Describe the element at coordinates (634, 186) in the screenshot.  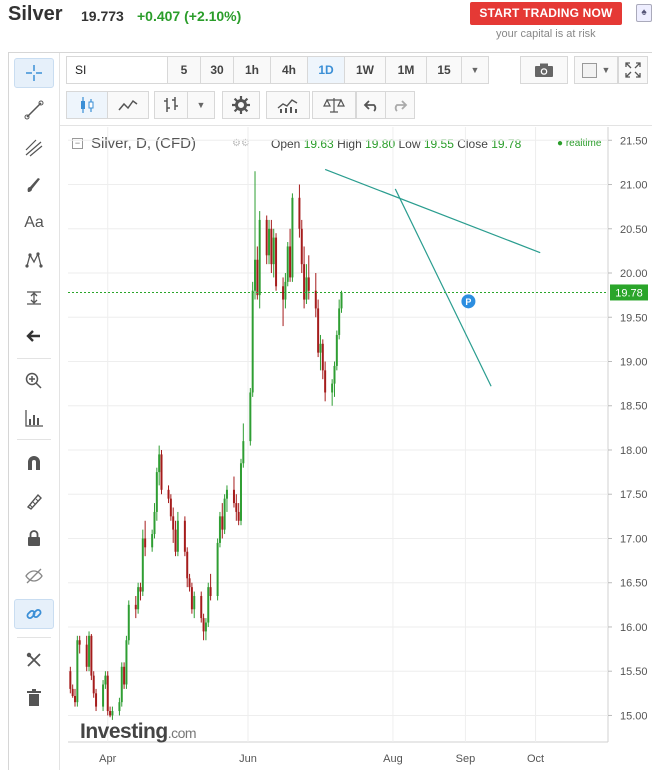
I see `y-tick-label: 21.00` at that location.